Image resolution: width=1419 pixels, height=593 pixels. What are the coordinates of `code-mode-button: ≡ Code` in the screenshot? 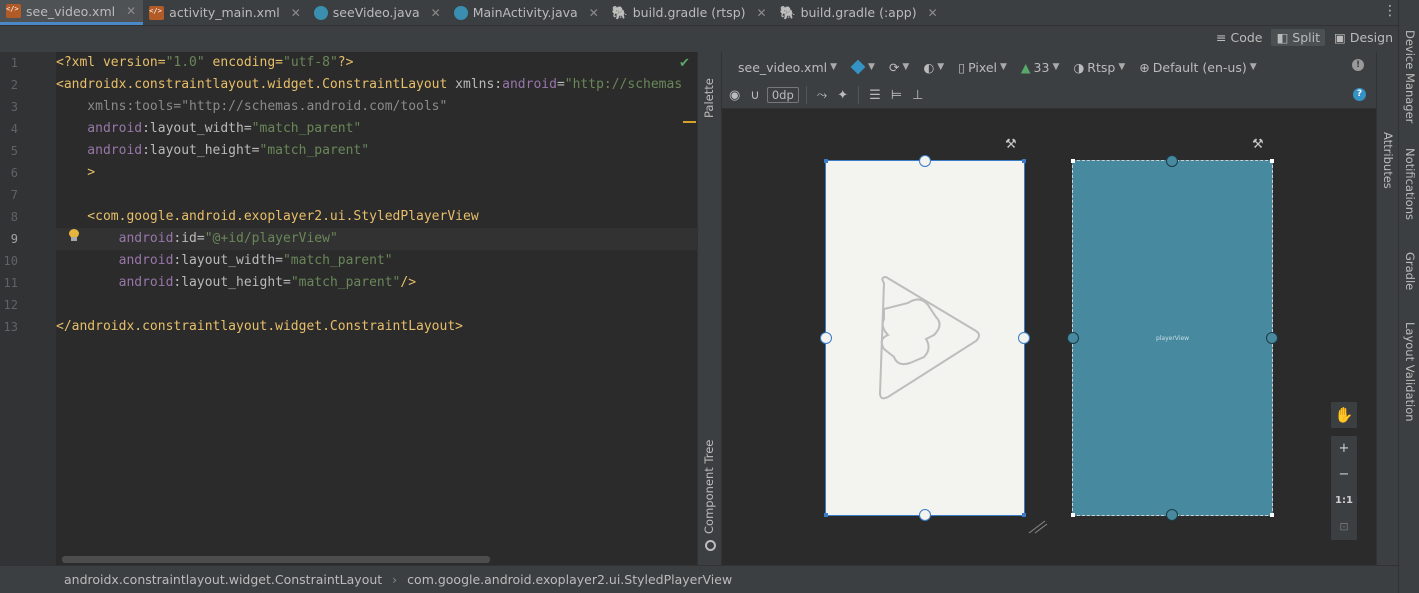 It's located at (1239, 37).